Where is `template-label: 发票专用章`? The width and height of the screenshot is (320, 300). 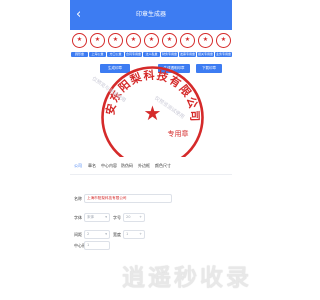
template-label: 发票专用章 is located at coordinates (187, 54).